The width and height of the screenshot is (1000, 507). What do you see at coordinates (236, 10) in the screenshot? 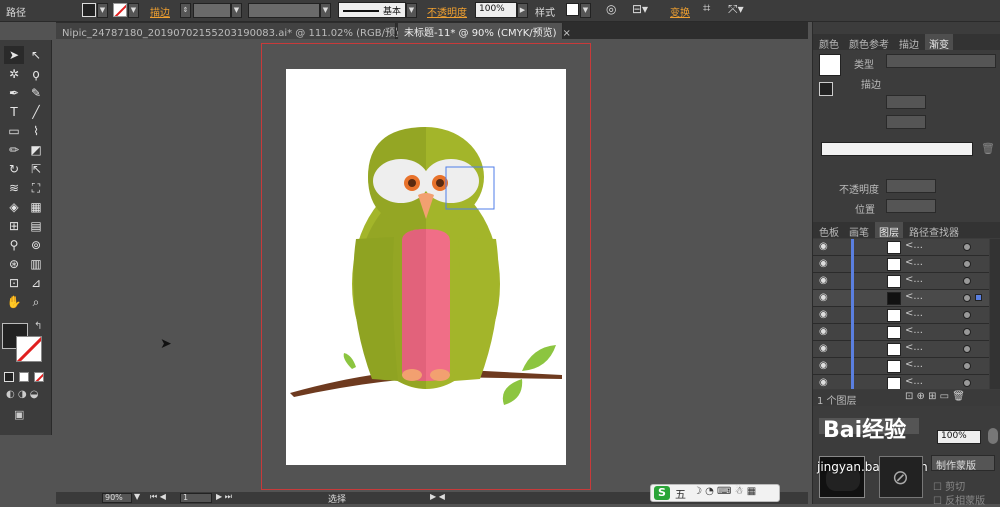
I see `stroke-weight-dropdown: ▼` at bounding box center [236, 10].